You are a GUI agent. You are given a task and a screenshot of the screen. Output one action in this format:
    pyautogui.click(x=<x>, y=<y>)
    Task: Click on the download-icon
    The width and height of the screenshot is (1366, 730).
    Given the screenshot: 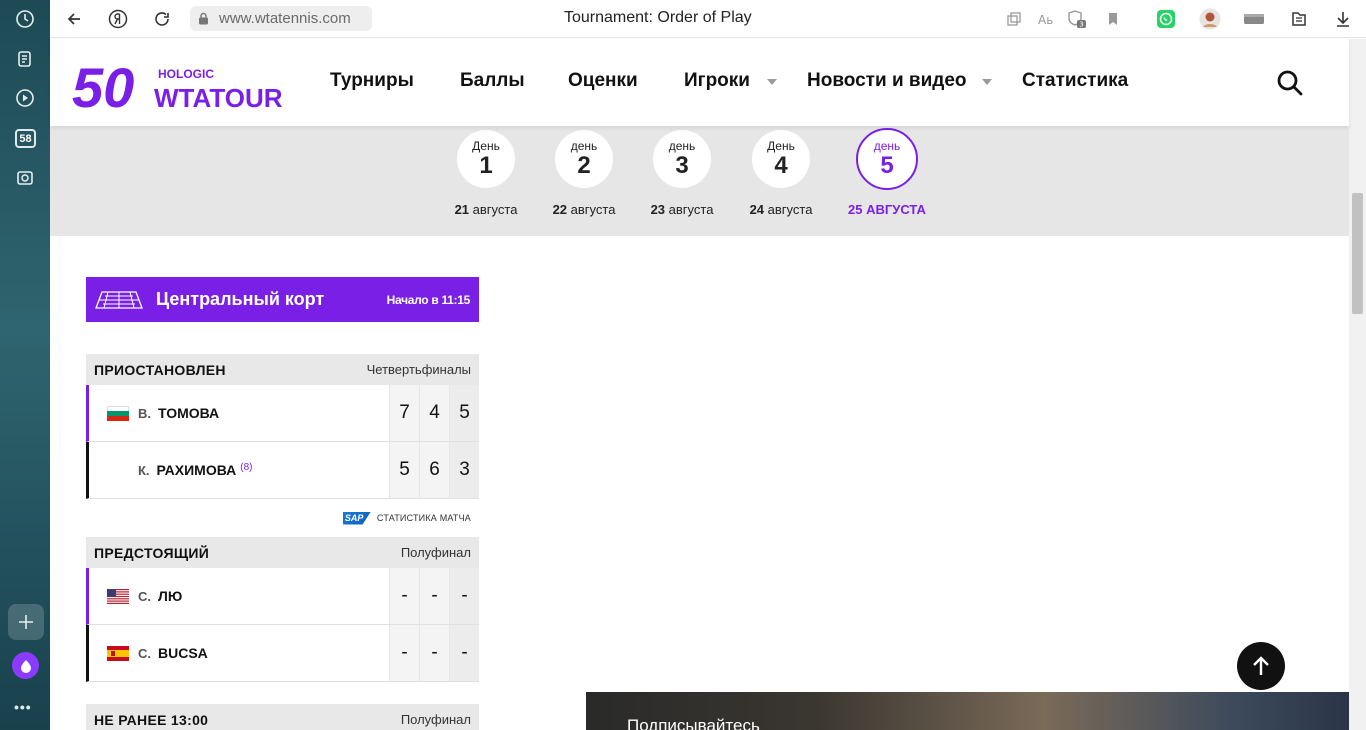 What is the action you would take?
    pyautogui.click(x=1343, y=19)
    